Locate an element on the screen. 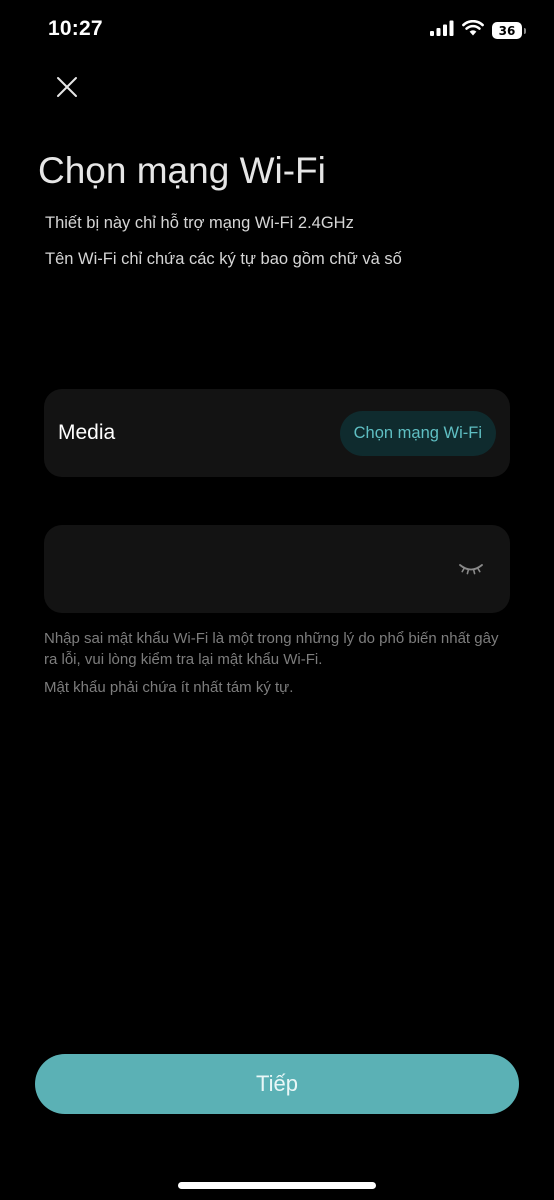 The height and width of the screenshot is (1200, 554). eye-closed-icon is located at coordinates (471, 569).